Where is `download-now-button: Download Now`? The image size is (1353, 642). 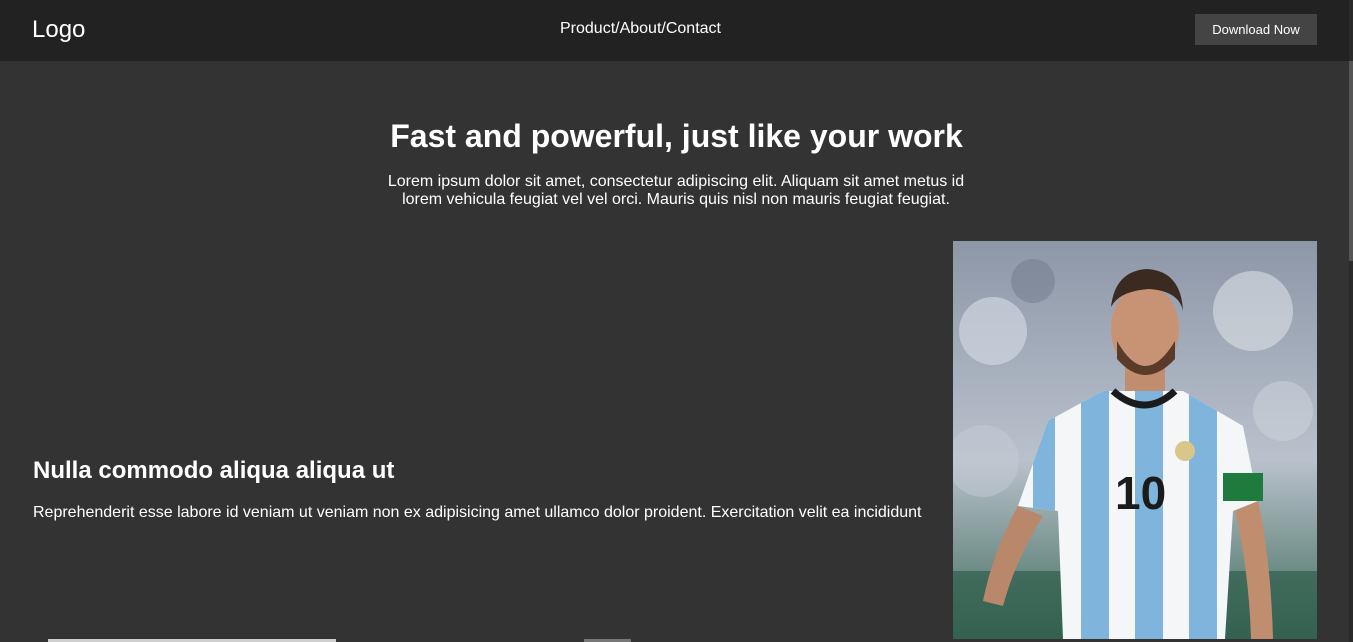 download-now-button: Download Now is located at coordinates (1256, 29).